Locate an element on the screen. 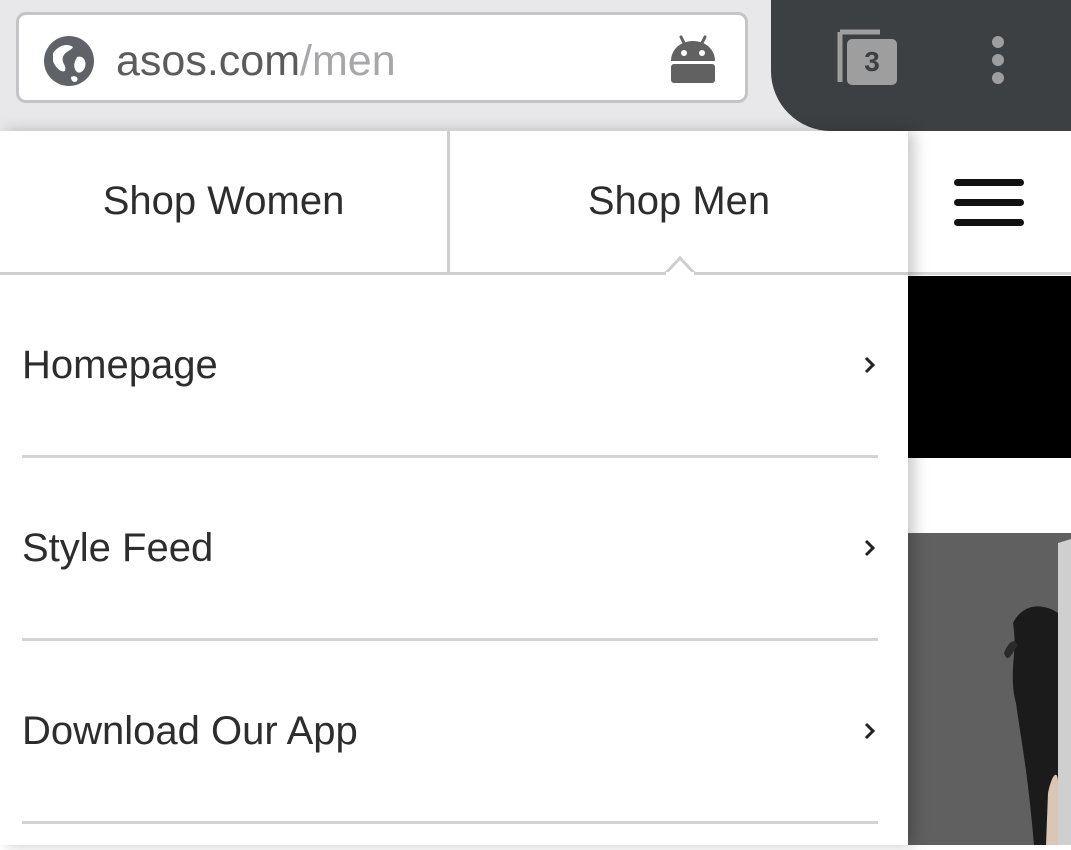 The image size is (1071, 850). photo-figure is located at coordinates (989, 689).